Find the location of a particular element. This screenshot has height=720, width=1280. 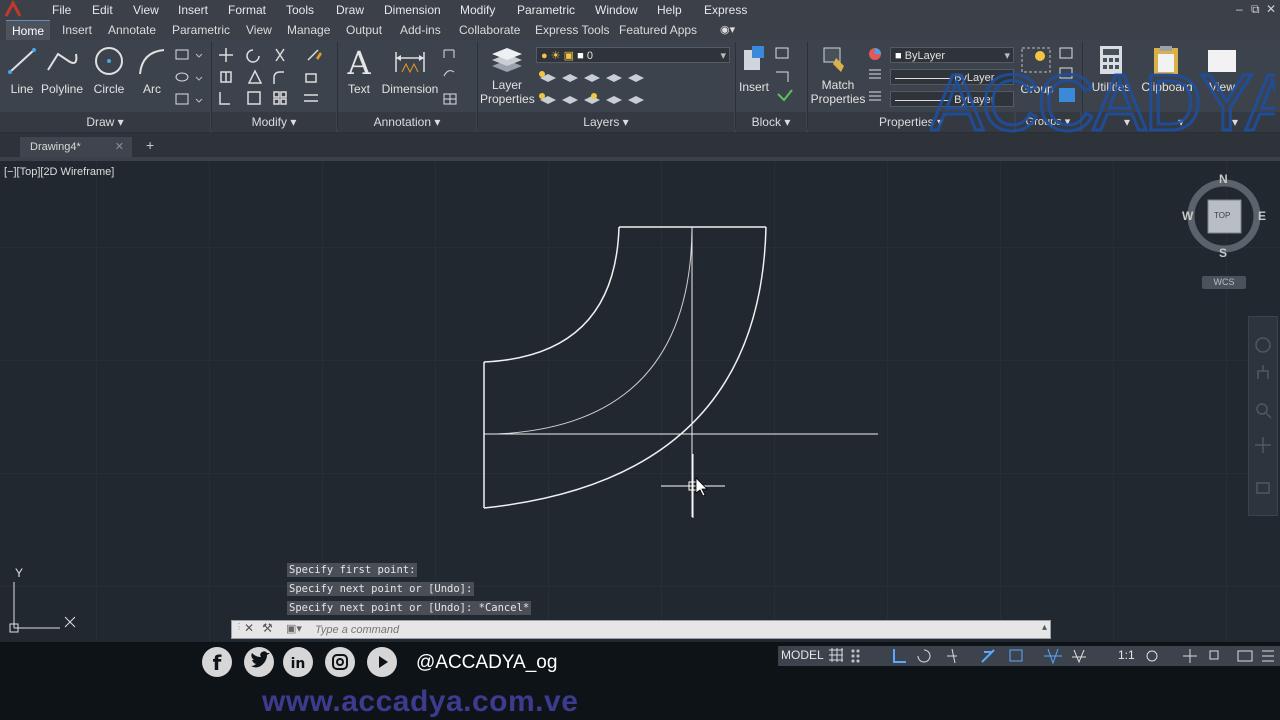

menu-insert: Insert is located at coordinates (193, 10).